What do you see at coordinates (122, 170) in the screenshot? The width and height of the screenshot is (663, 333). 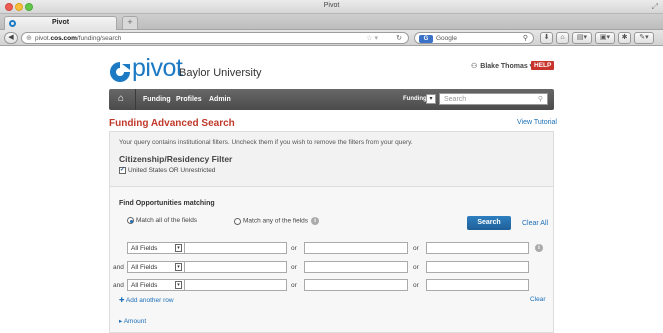 I see `checkbox-checked-icon: ✓` at bounding box center [122, 170].